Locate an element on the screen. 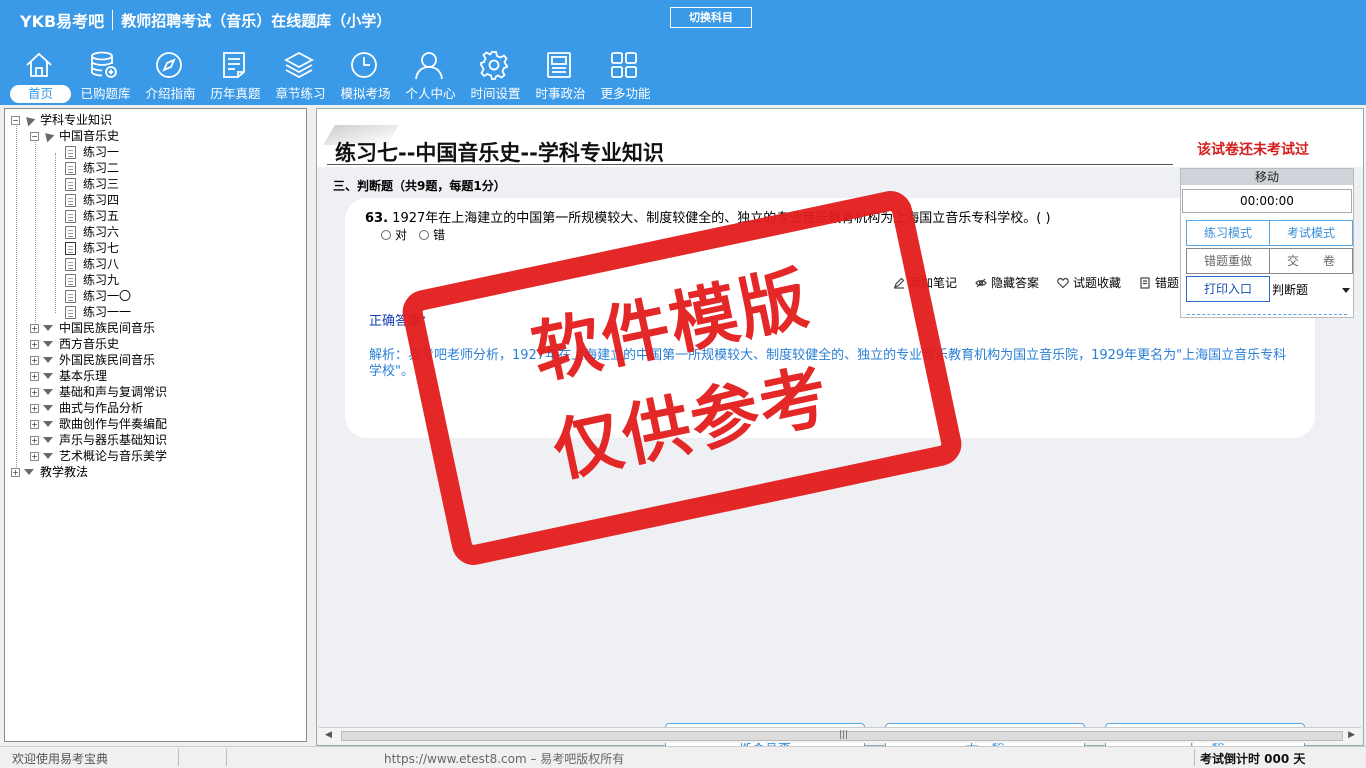 The height and width of the screenshot is (768, 1366). tree-node-label: 学科专业知识 is located at coordinates (76, 120).